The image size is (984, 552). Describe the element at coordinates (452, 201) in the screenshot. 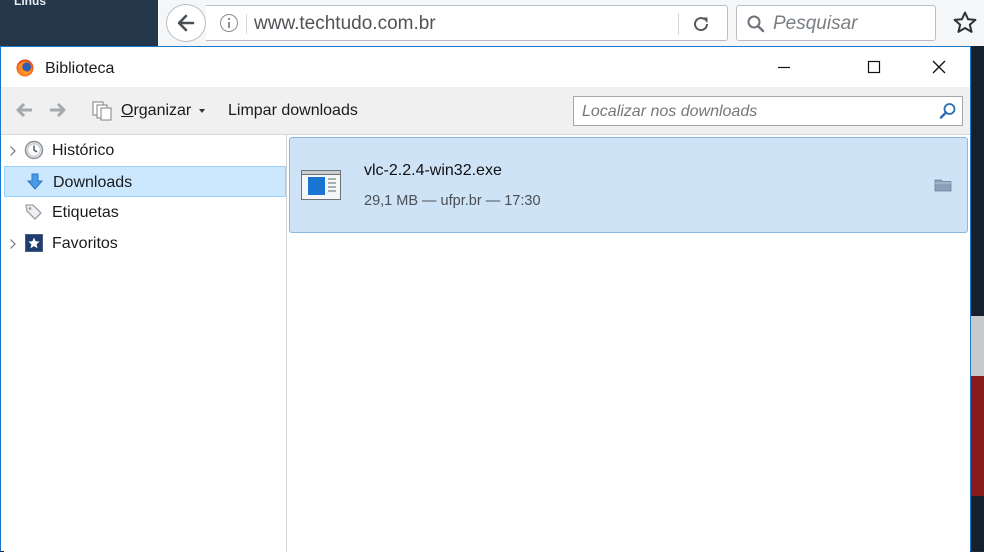

I see `download-status: 29,1 MB — ufpr.br — 17:30` at that location.